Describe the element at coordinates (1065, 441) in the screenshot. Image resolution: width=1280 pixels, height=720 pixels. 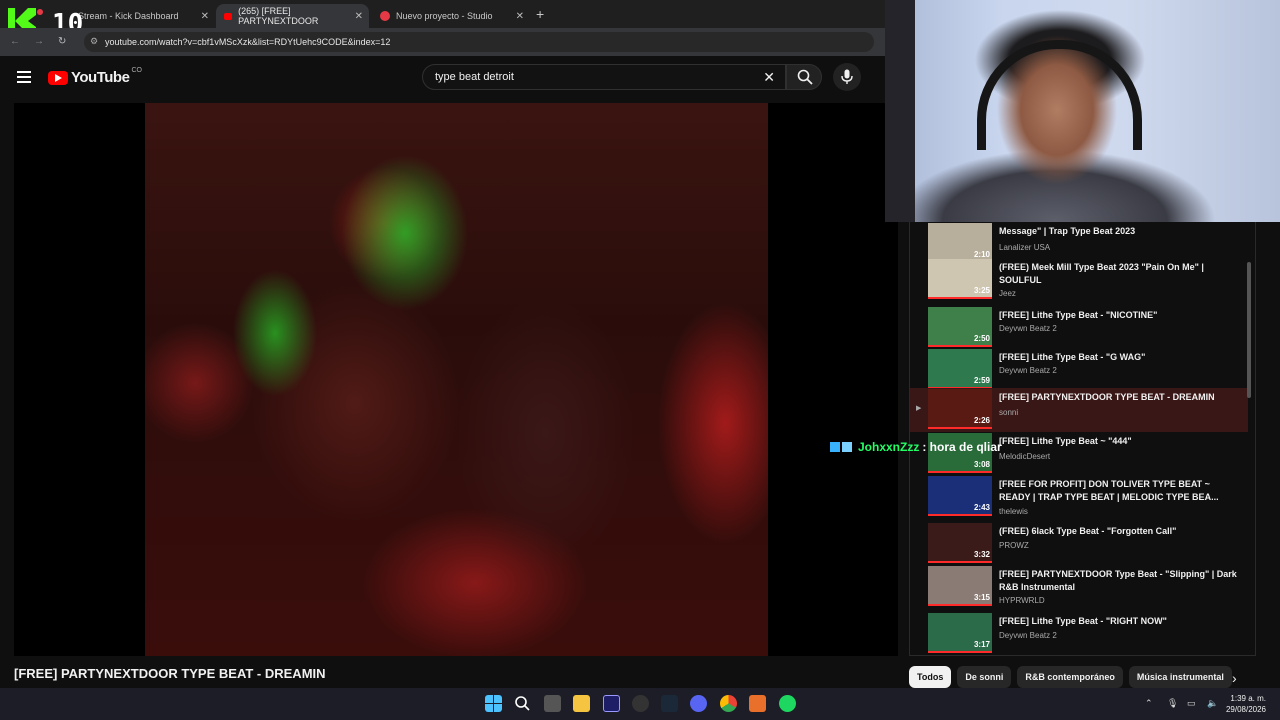
I see `playlist-item-title: [FREE] Lithe Type Beat ~ "444"` at that location.